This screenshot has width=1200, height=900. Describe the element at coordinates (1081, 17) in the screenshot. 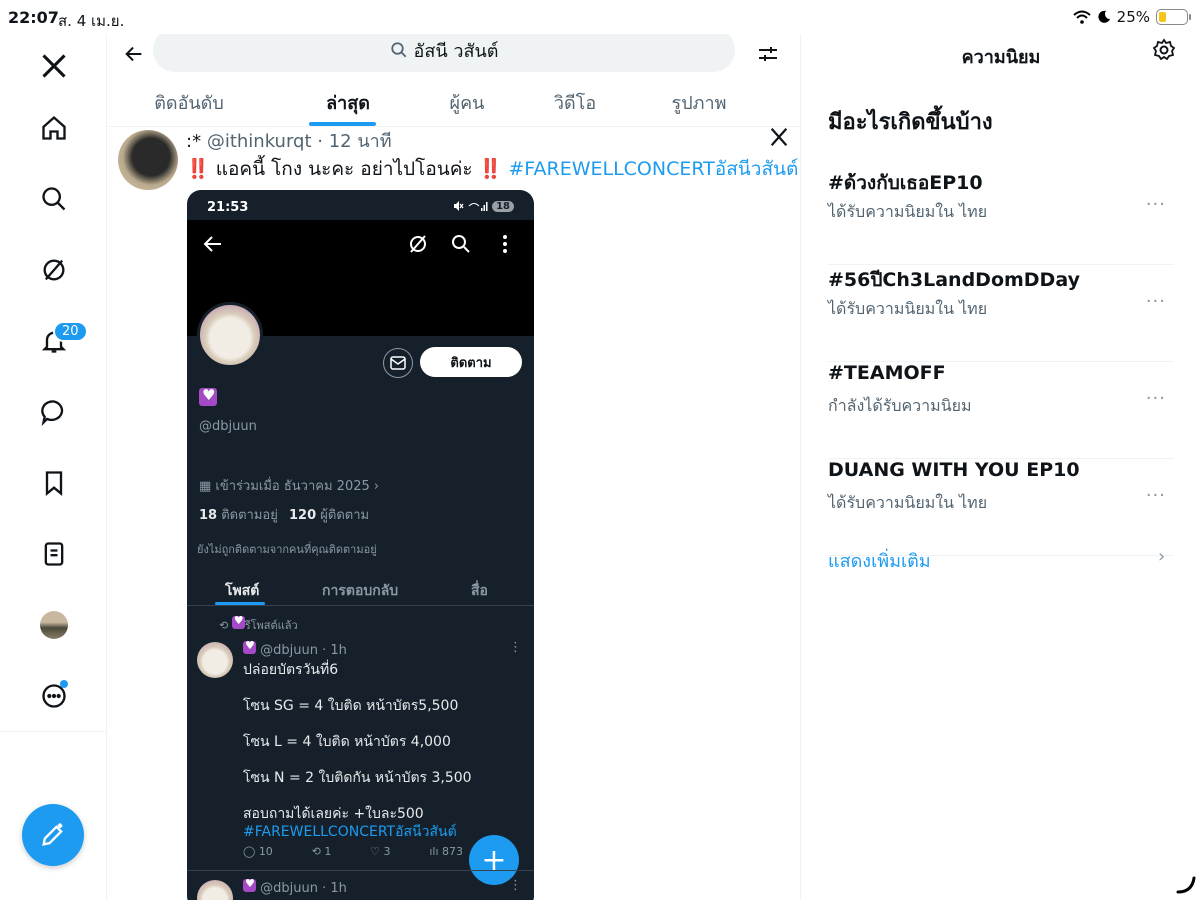

I see `wifi-icon` at that location.